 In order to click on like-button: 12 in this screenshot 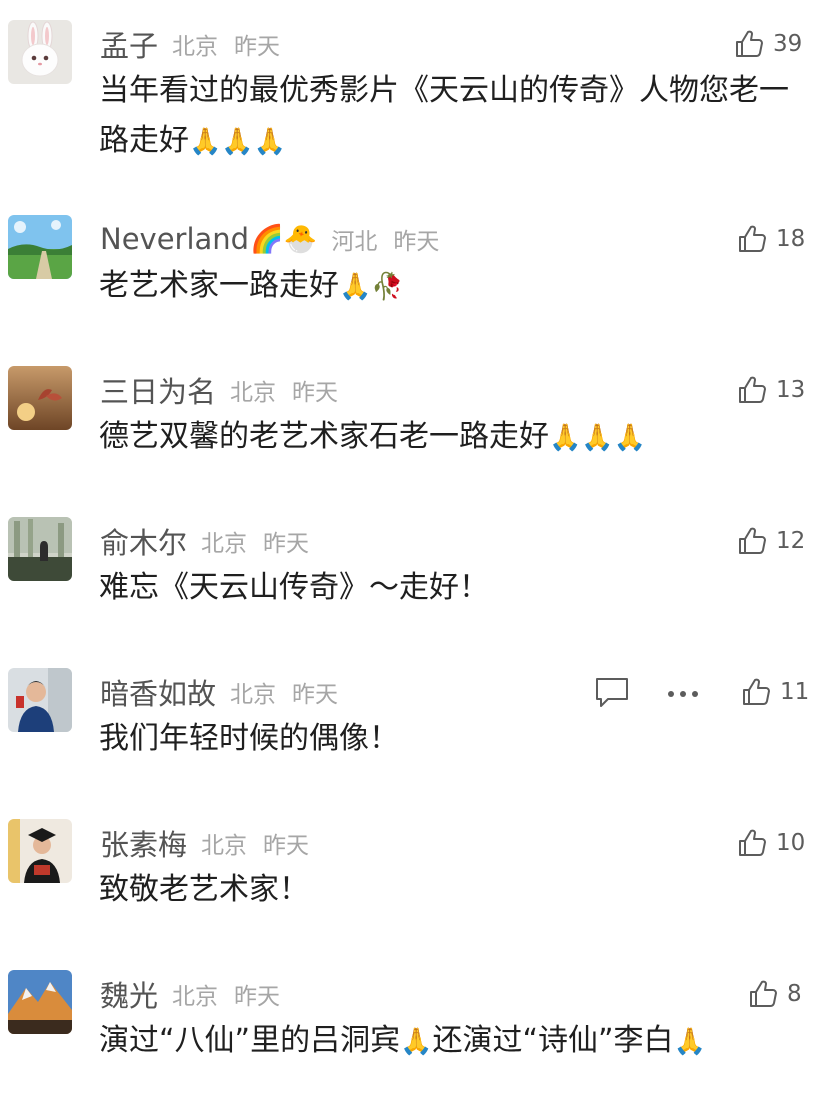, I will do `click(770, 541)`.